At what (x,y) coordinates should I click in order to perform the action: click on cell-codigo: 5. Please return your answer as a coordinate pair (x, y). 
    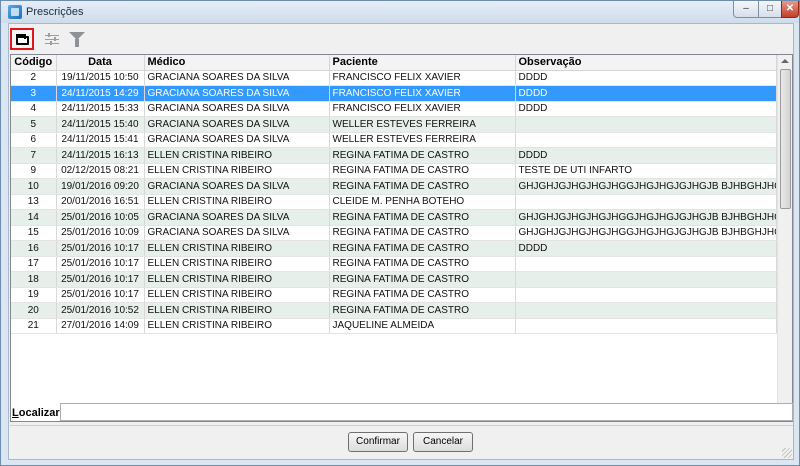
    Looking at the image, I should click on (34, 124).